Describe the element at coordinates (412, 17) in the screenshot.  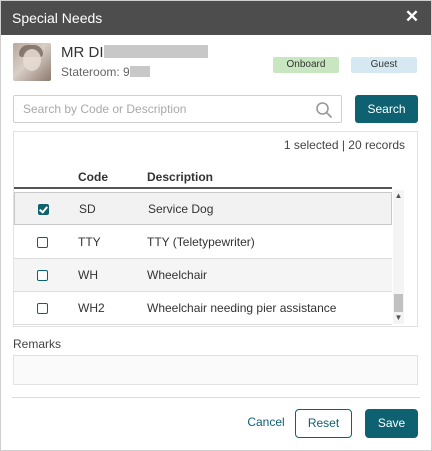
I see `close-icon: ✕` at that location.